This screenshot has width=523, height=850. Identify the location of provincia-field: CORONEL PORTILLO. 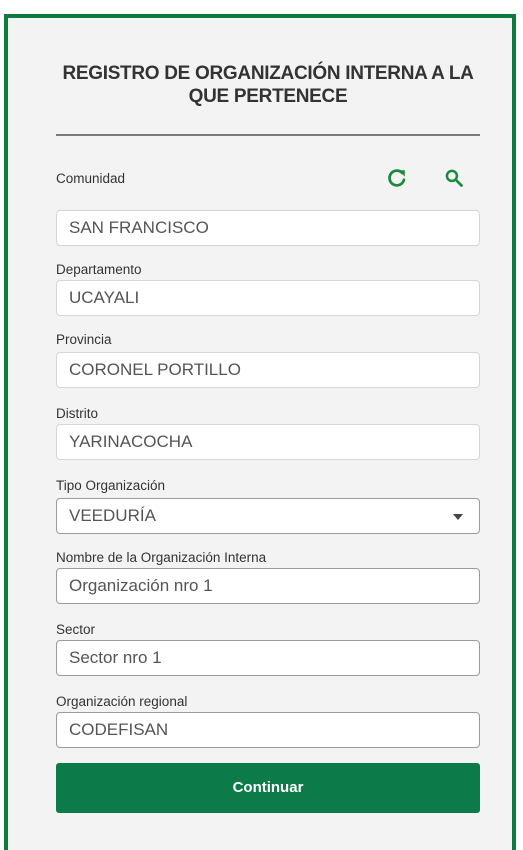
(268, 370).